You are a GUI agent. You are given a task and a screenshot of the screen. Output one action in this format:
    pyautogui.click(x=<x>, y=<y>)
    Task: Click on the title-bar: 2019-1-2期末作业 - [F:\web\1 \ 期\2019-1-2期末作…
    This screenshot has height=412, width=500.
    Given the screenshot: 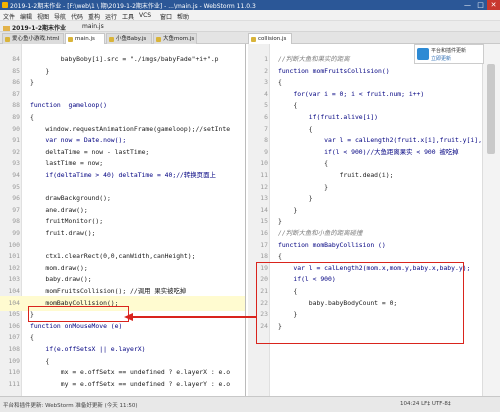 What is the action you would take?
    pyautogui.click(x=250, y=5)
    